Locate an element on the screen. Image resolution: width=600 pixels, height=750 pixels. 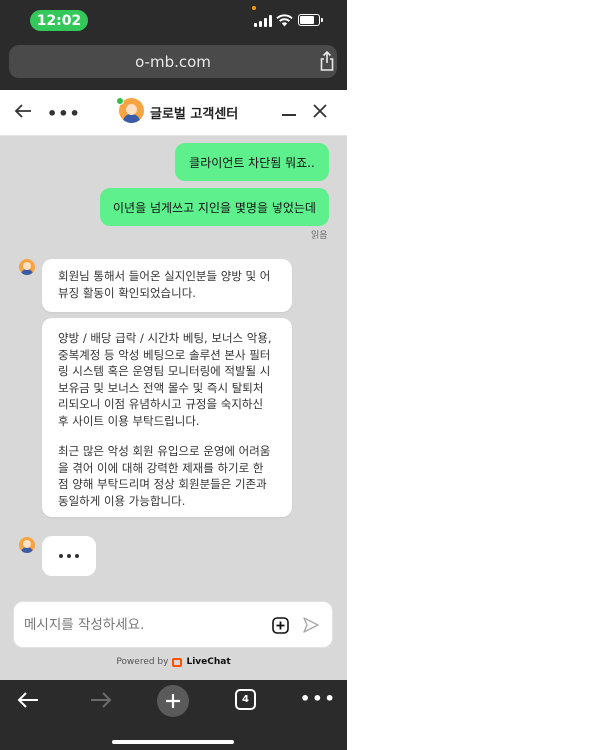
message-line: 뷰징 활동이 확인되었습니다. is located at coordinates (127, 292).